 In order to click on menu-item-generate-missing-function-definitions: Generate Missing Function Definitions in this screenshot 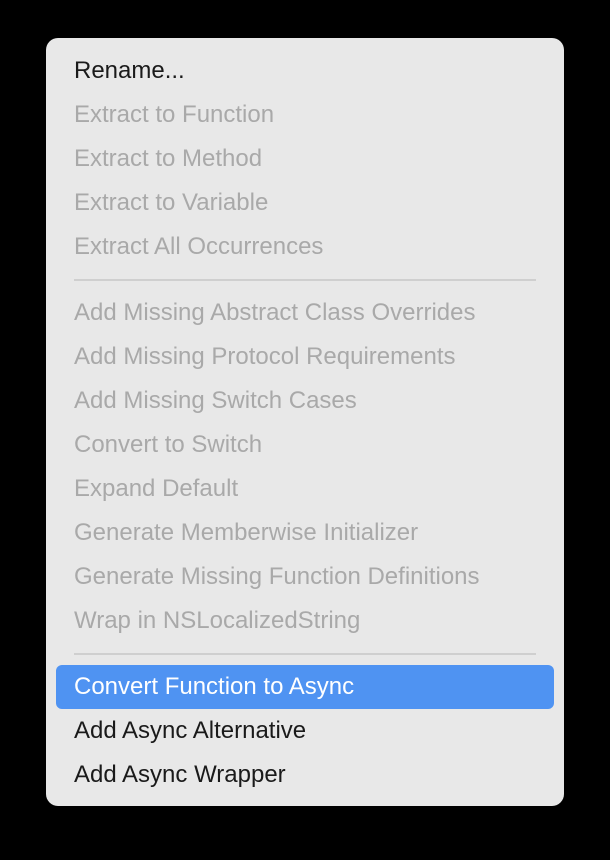, I will do `click(277, 576)`.